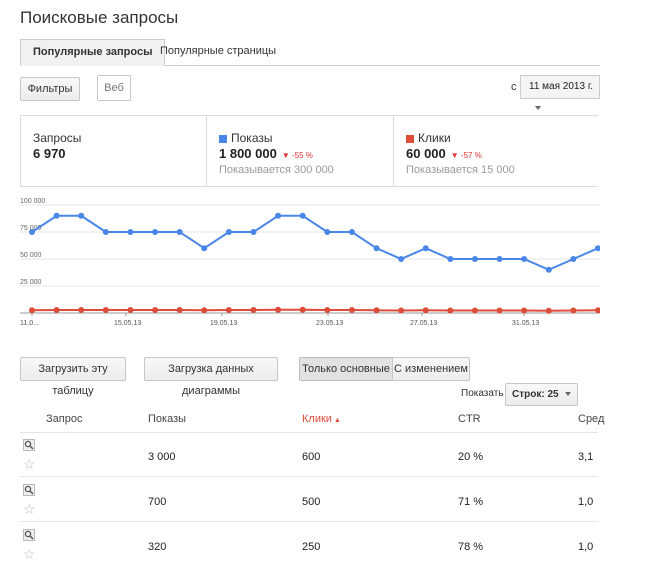  What do you see at coordinates (496, 151) in the screenshot?
I see `metric-clicks: Клики 60 000 ▼ -57 % Показывается 15 000` at bounding box center [496, 151].